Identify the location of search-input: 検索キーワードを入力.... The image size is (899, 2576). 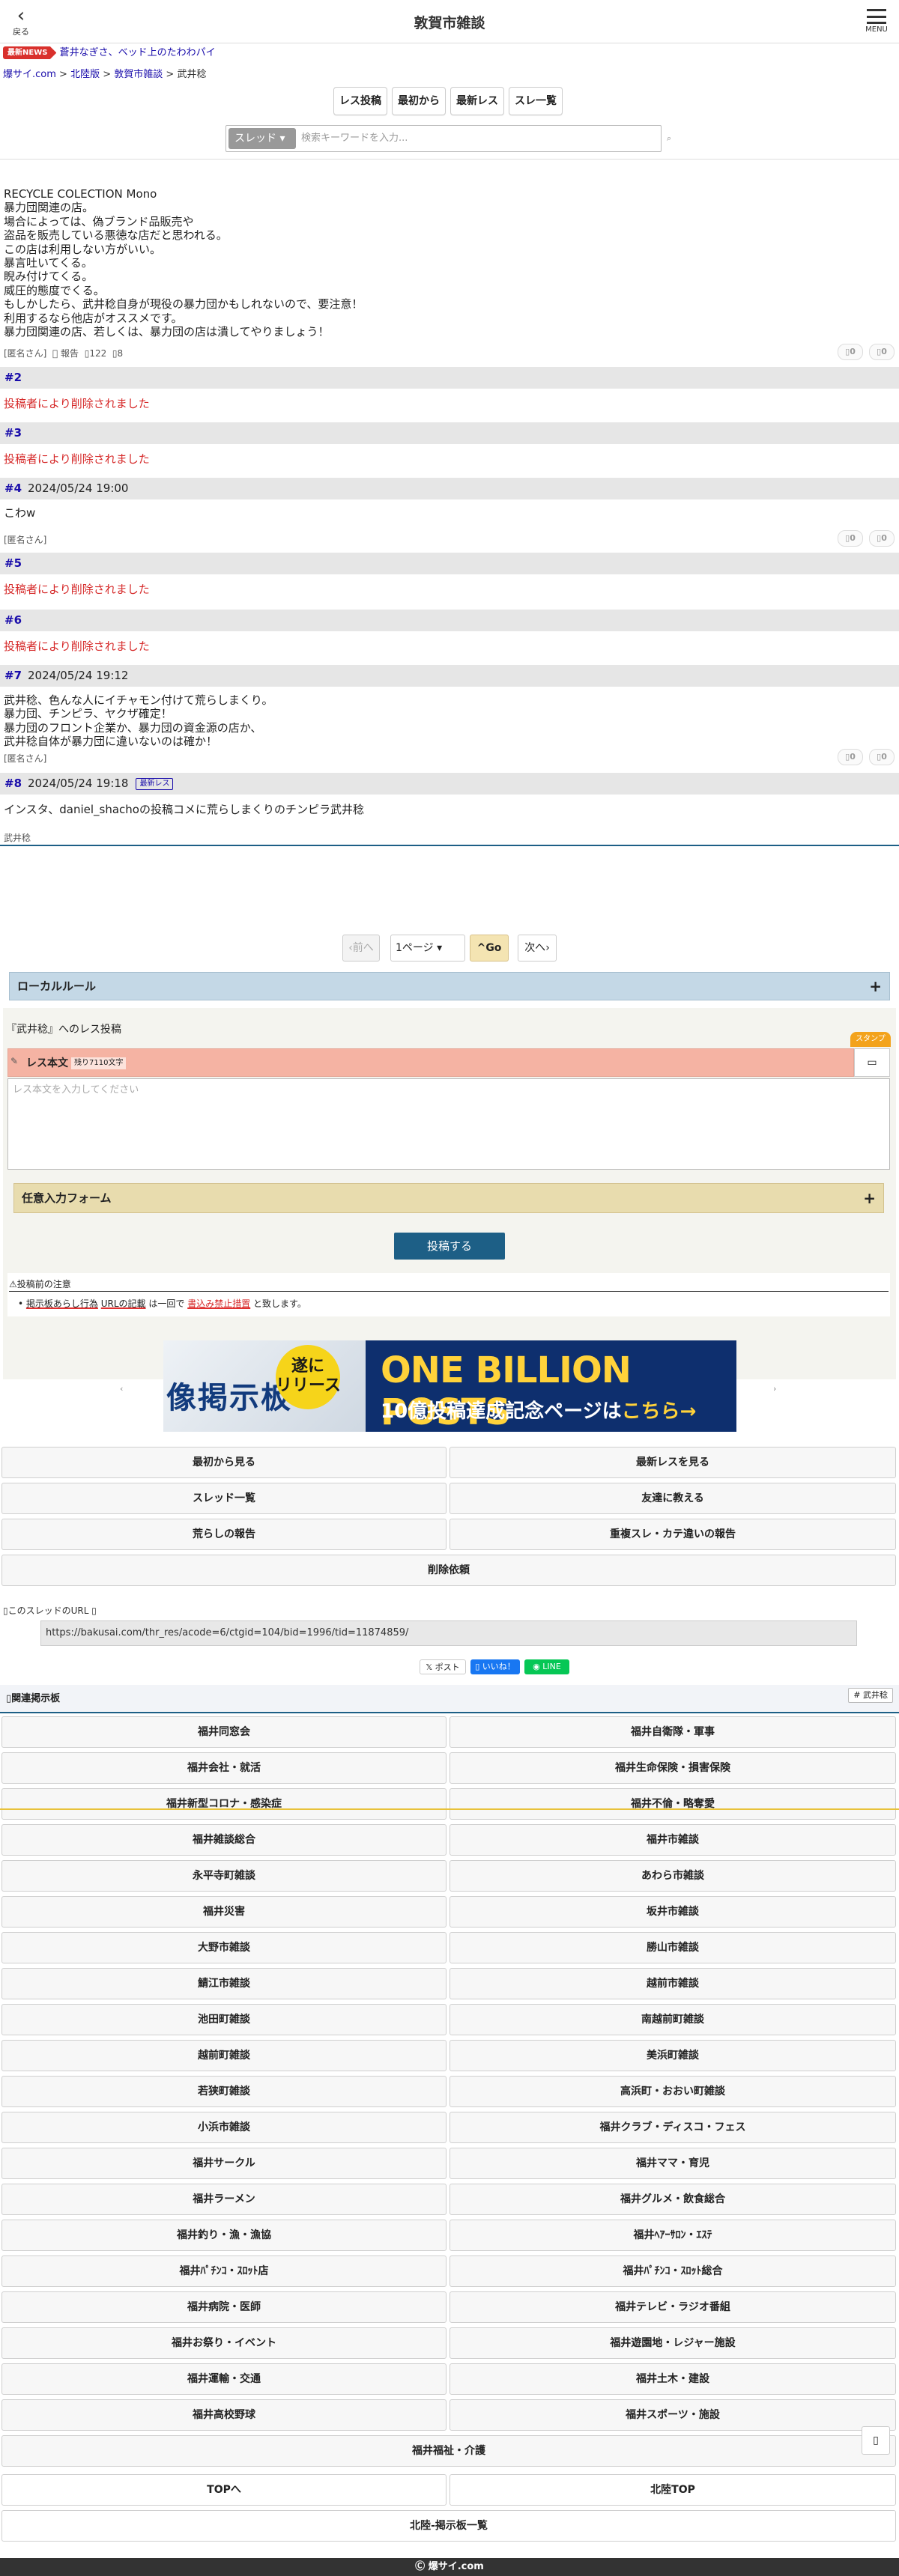
(354, 138).